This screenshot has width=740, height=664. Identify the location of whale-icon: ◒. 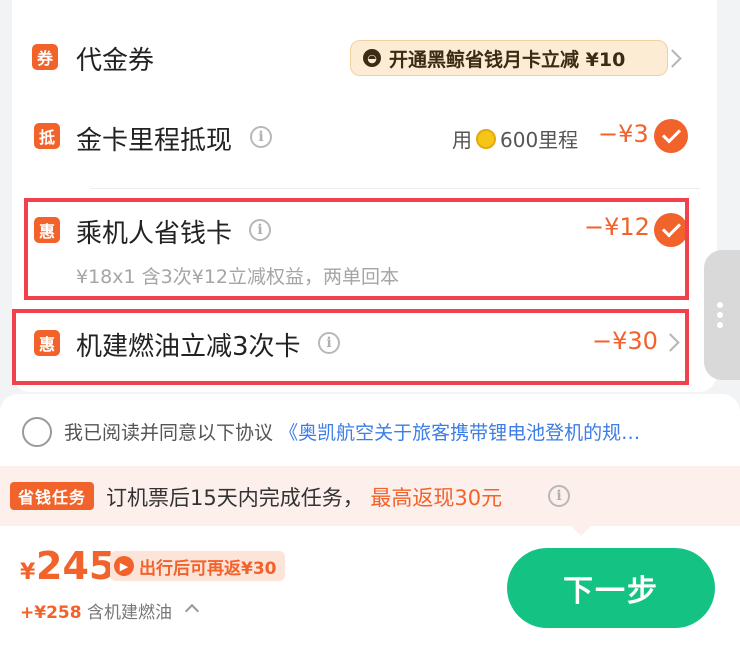
(372, 58).